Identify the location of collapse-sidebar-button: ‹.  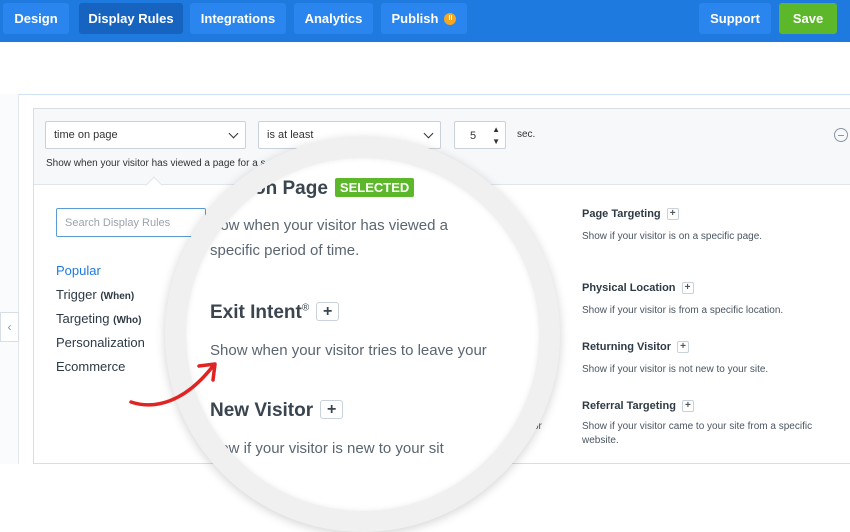
(9, 327).